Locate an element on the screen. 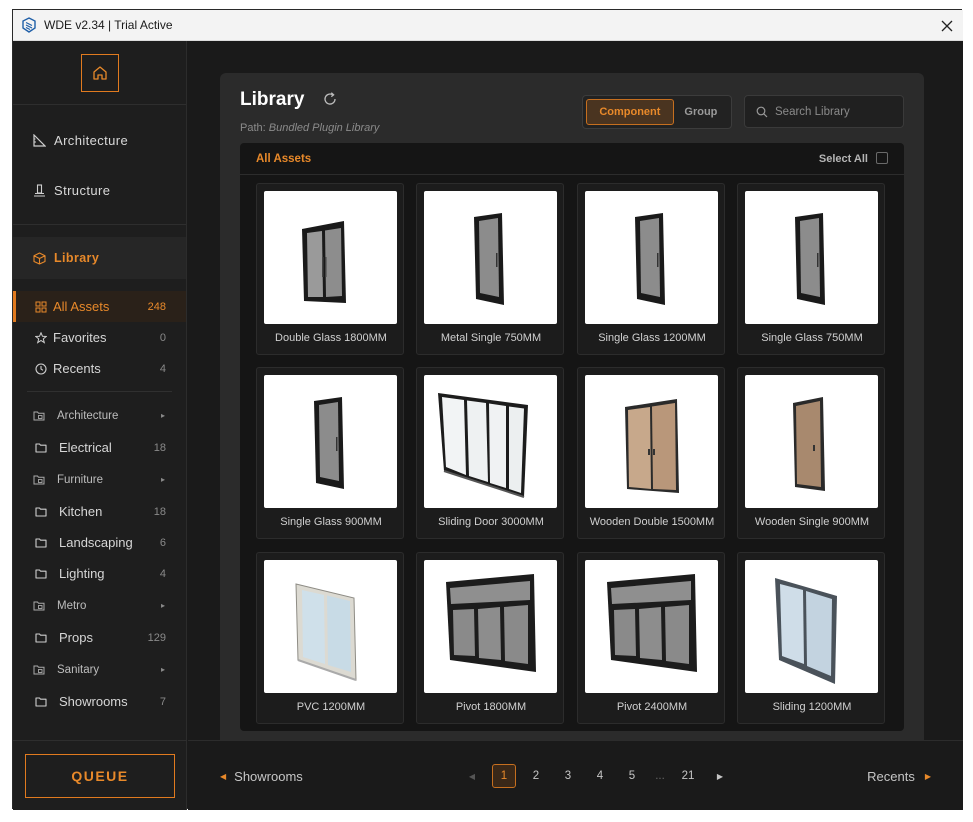 The width and height of the screenshot is (973, 822). asset-card: Pivot 2400MM is located at coordinates (651, 638).